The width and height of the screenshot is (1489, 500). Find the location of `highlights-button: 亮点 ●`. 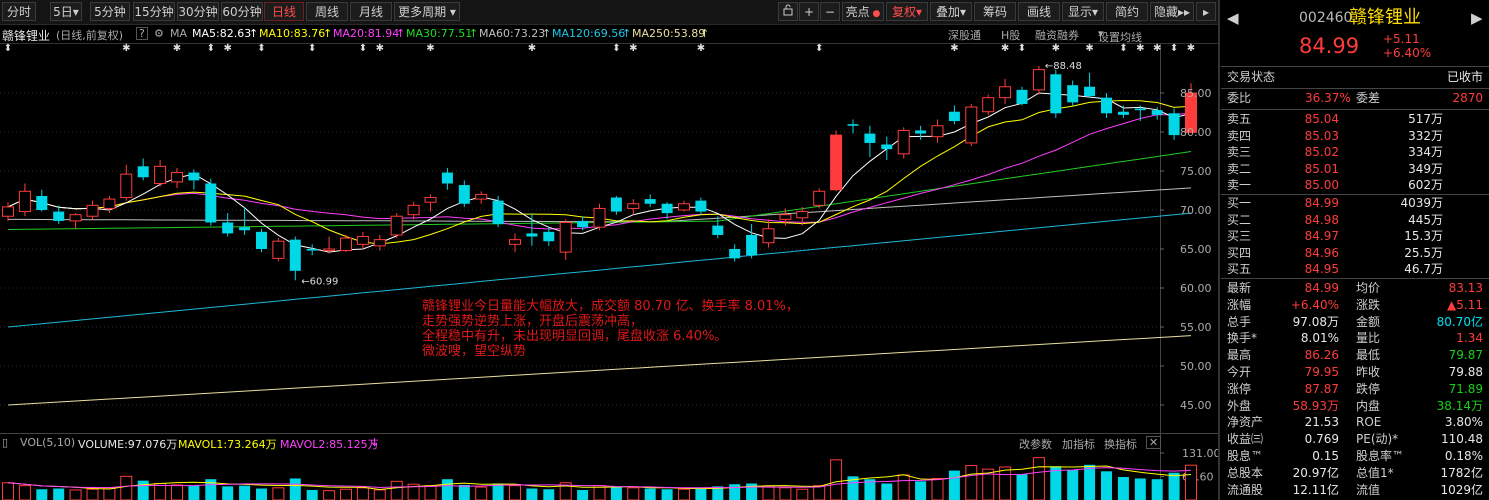

highlights-button: 亮点 ● is located at coordinates (863, 11).